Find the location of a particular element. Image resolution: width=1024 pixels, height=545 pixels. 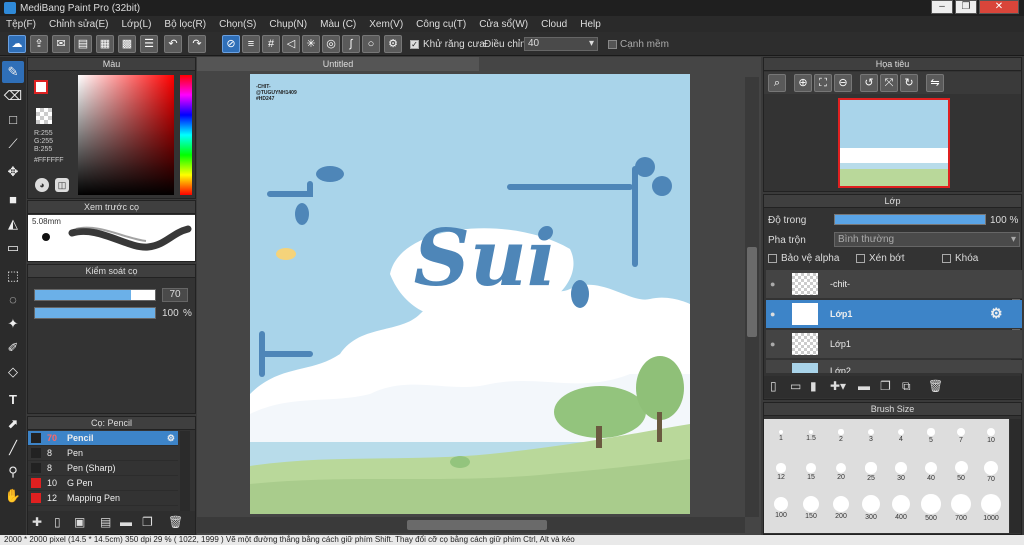

horizontal-scrollbar is located at coordinates (471, 525).